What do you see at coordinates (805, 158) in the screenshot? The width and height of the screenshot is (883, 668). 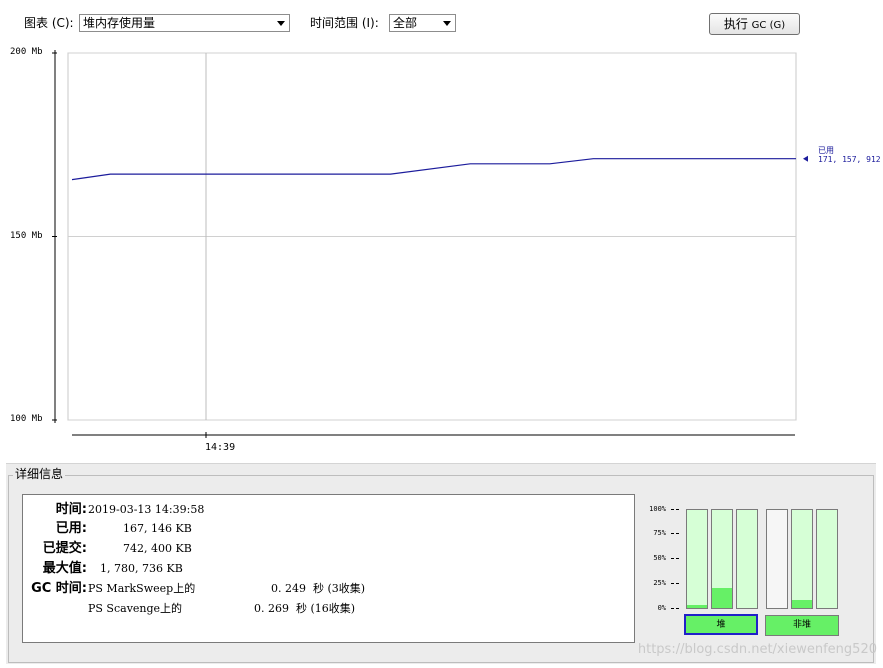 I see `last-value-marker` at bounding box center [805, 158].